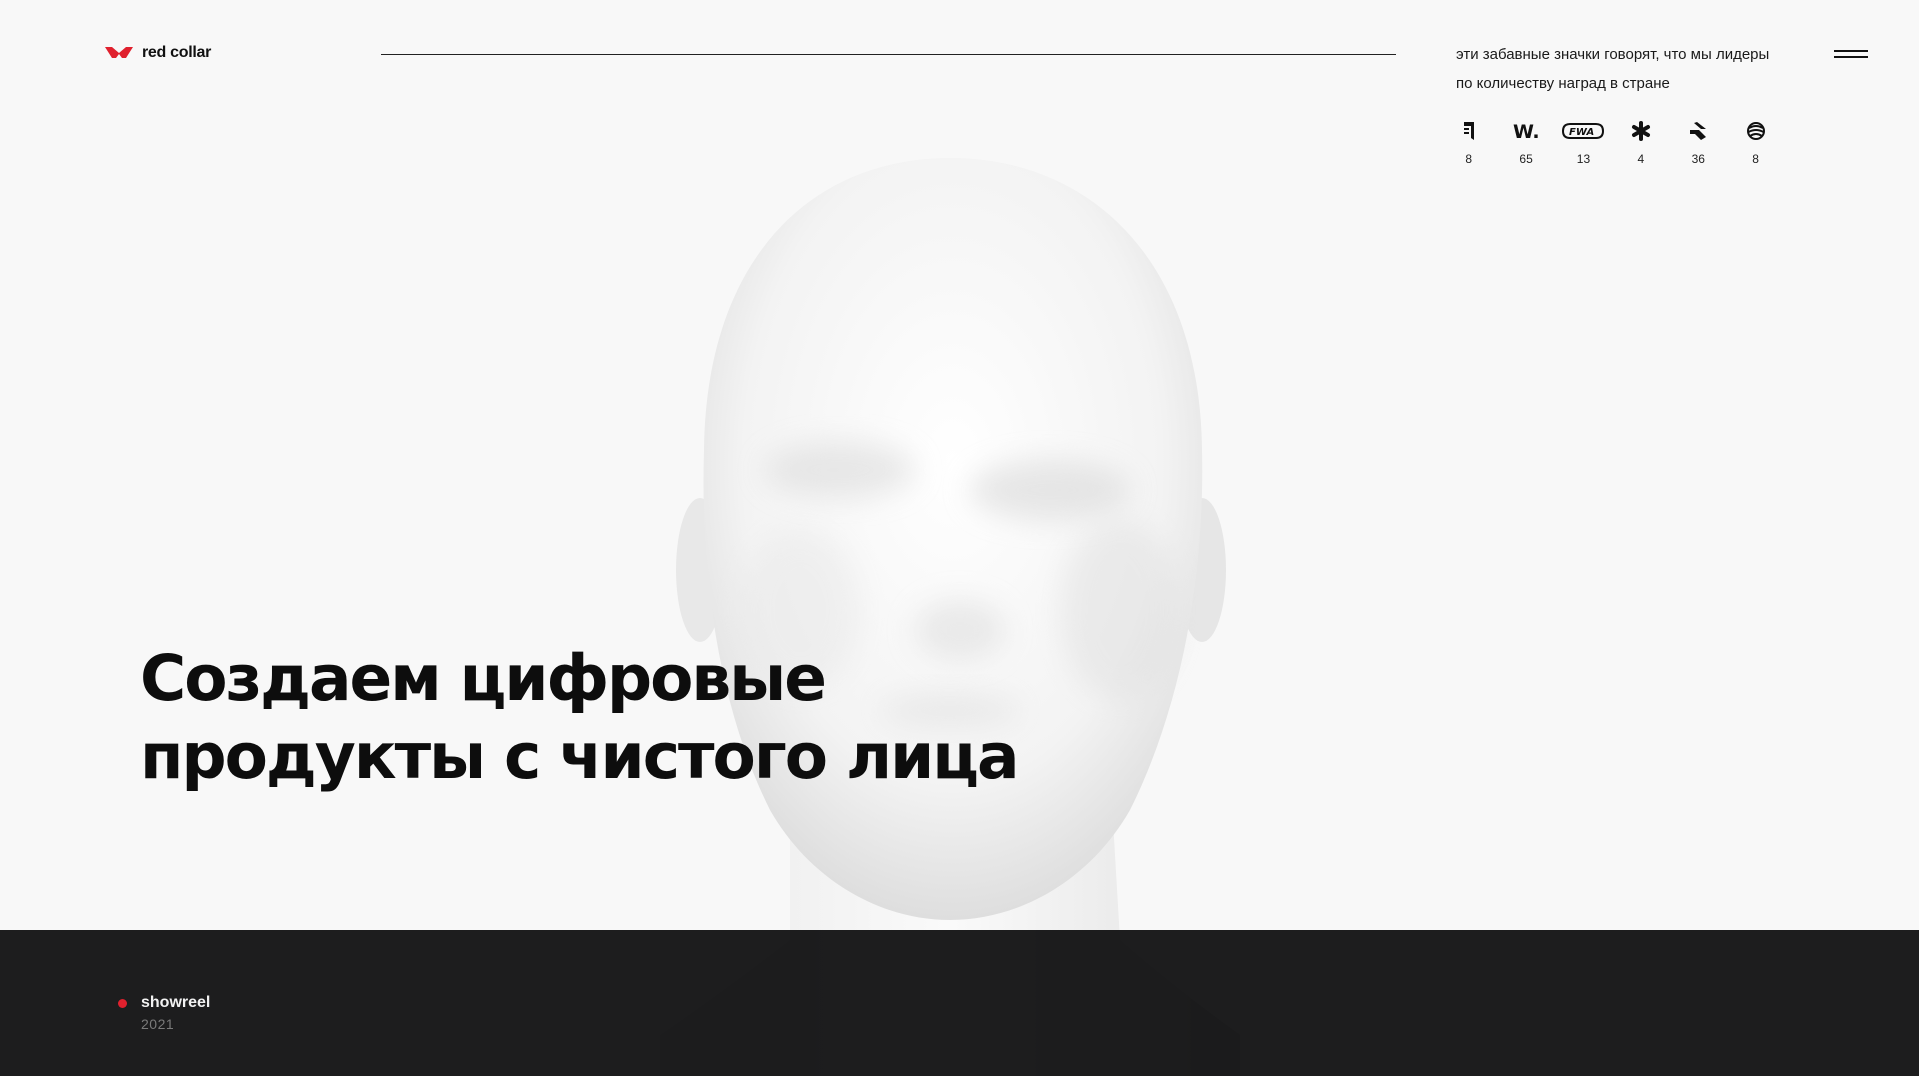  Describe the element at coordinates (176, 1002) in the screenshot. I see `showreel-label: showreel` at that location.